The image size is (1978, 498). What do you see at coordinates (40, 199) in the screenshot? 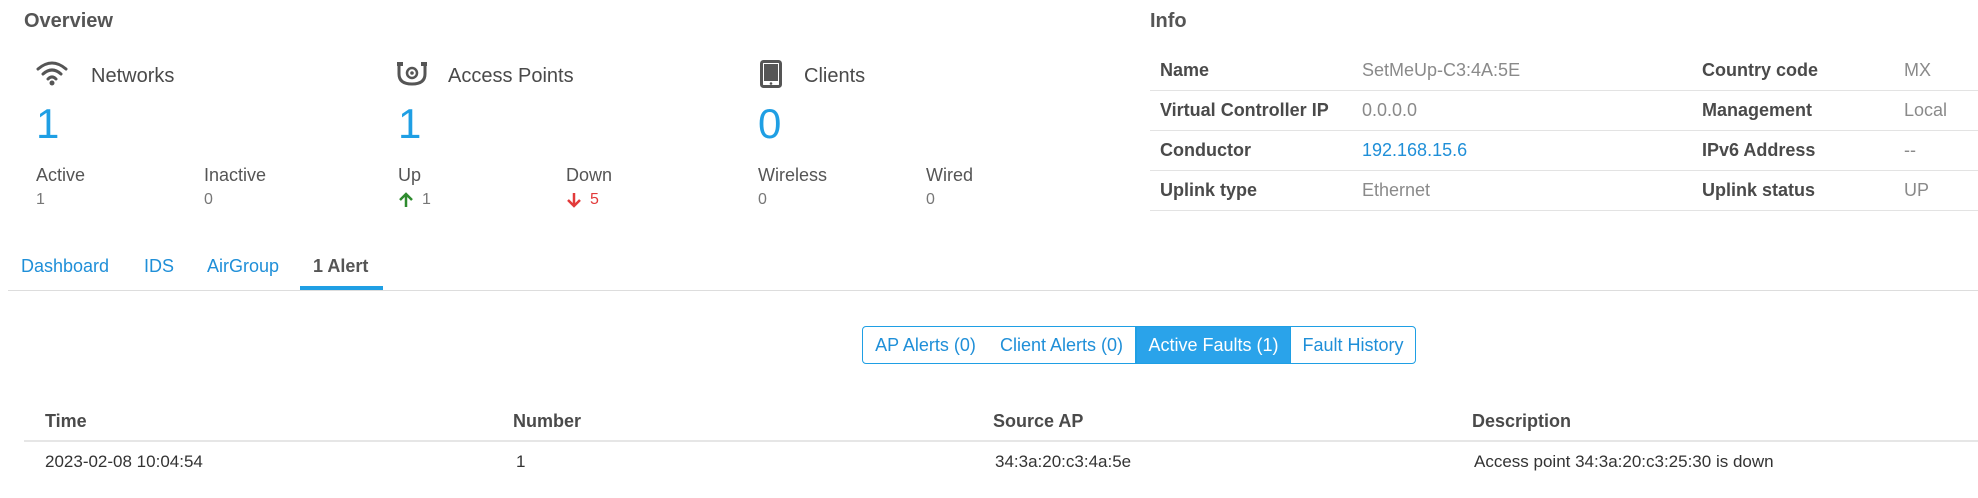
I see `networks-active-value: 1` at bounding box center [40, 199].